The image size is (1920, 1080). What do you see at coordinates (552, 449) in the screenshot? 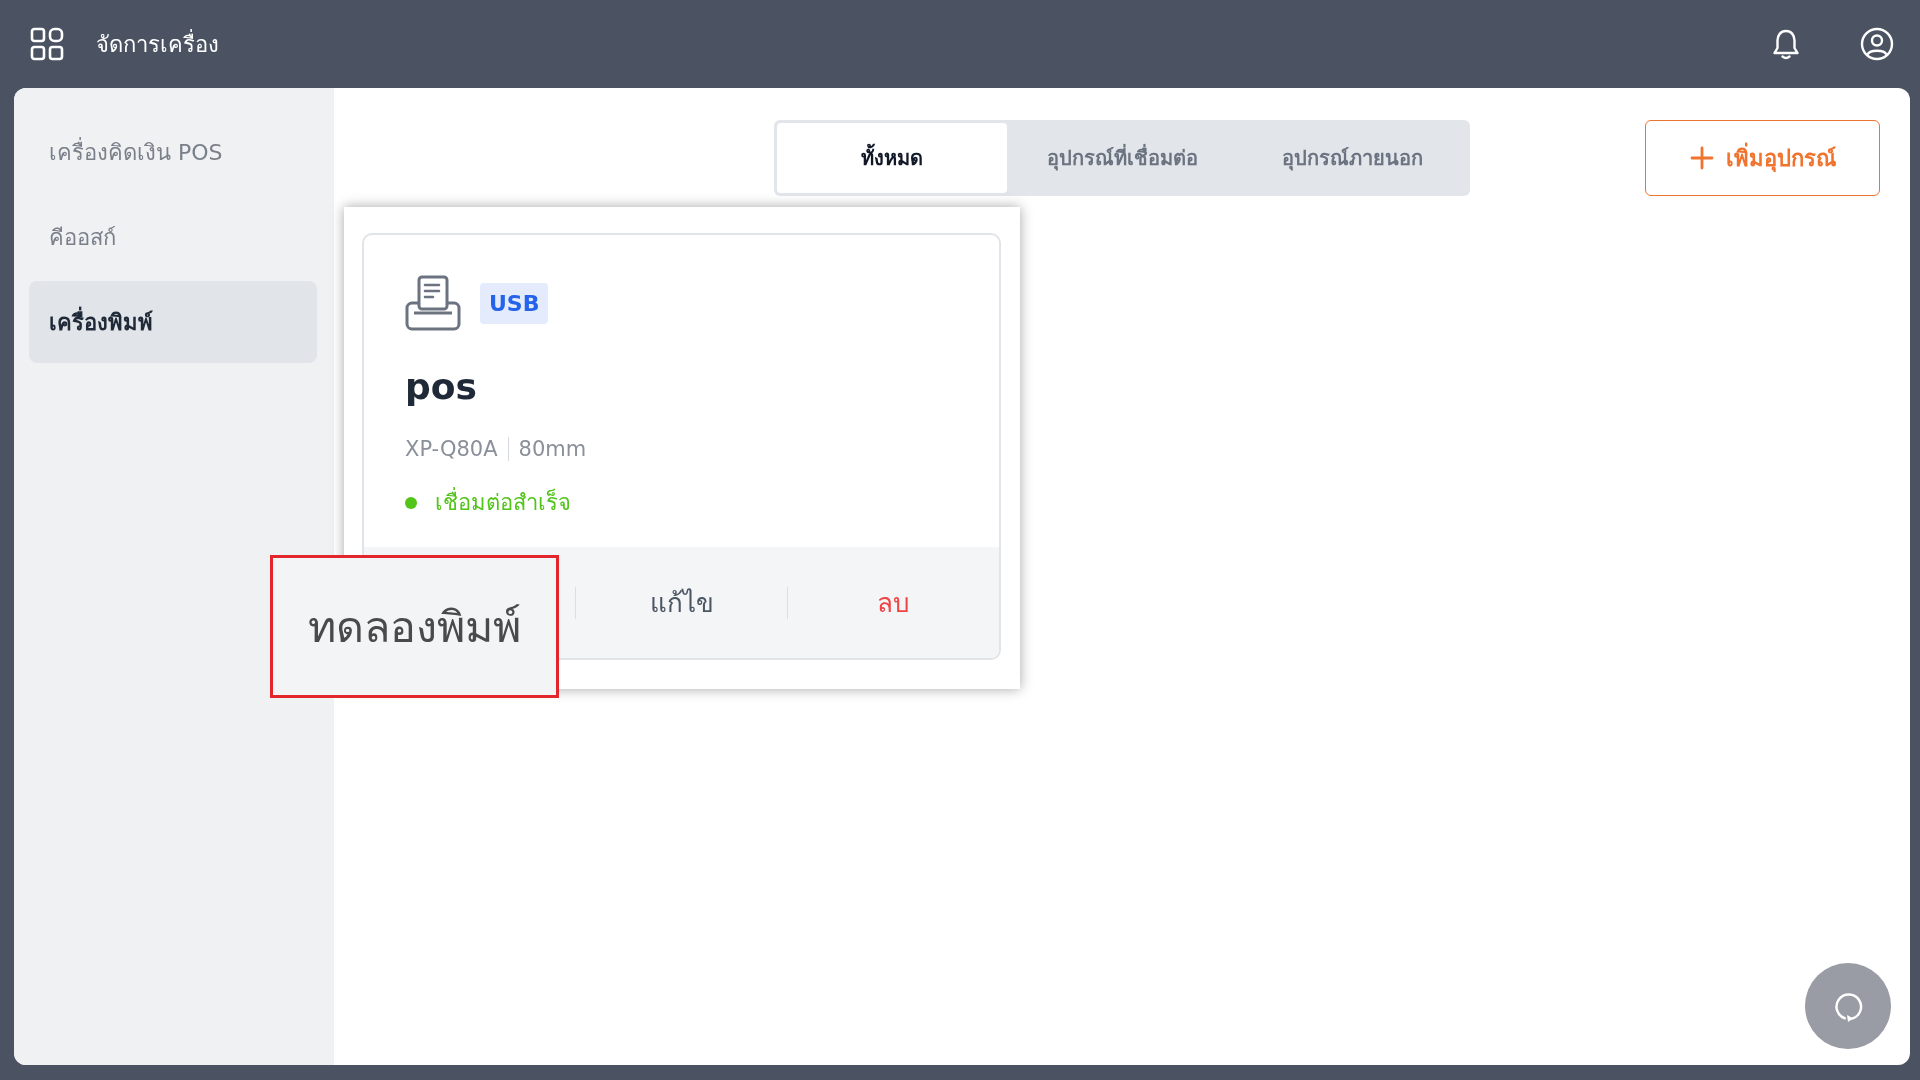
I see `paper-width: 80mm` at bounding box center [552, 449].